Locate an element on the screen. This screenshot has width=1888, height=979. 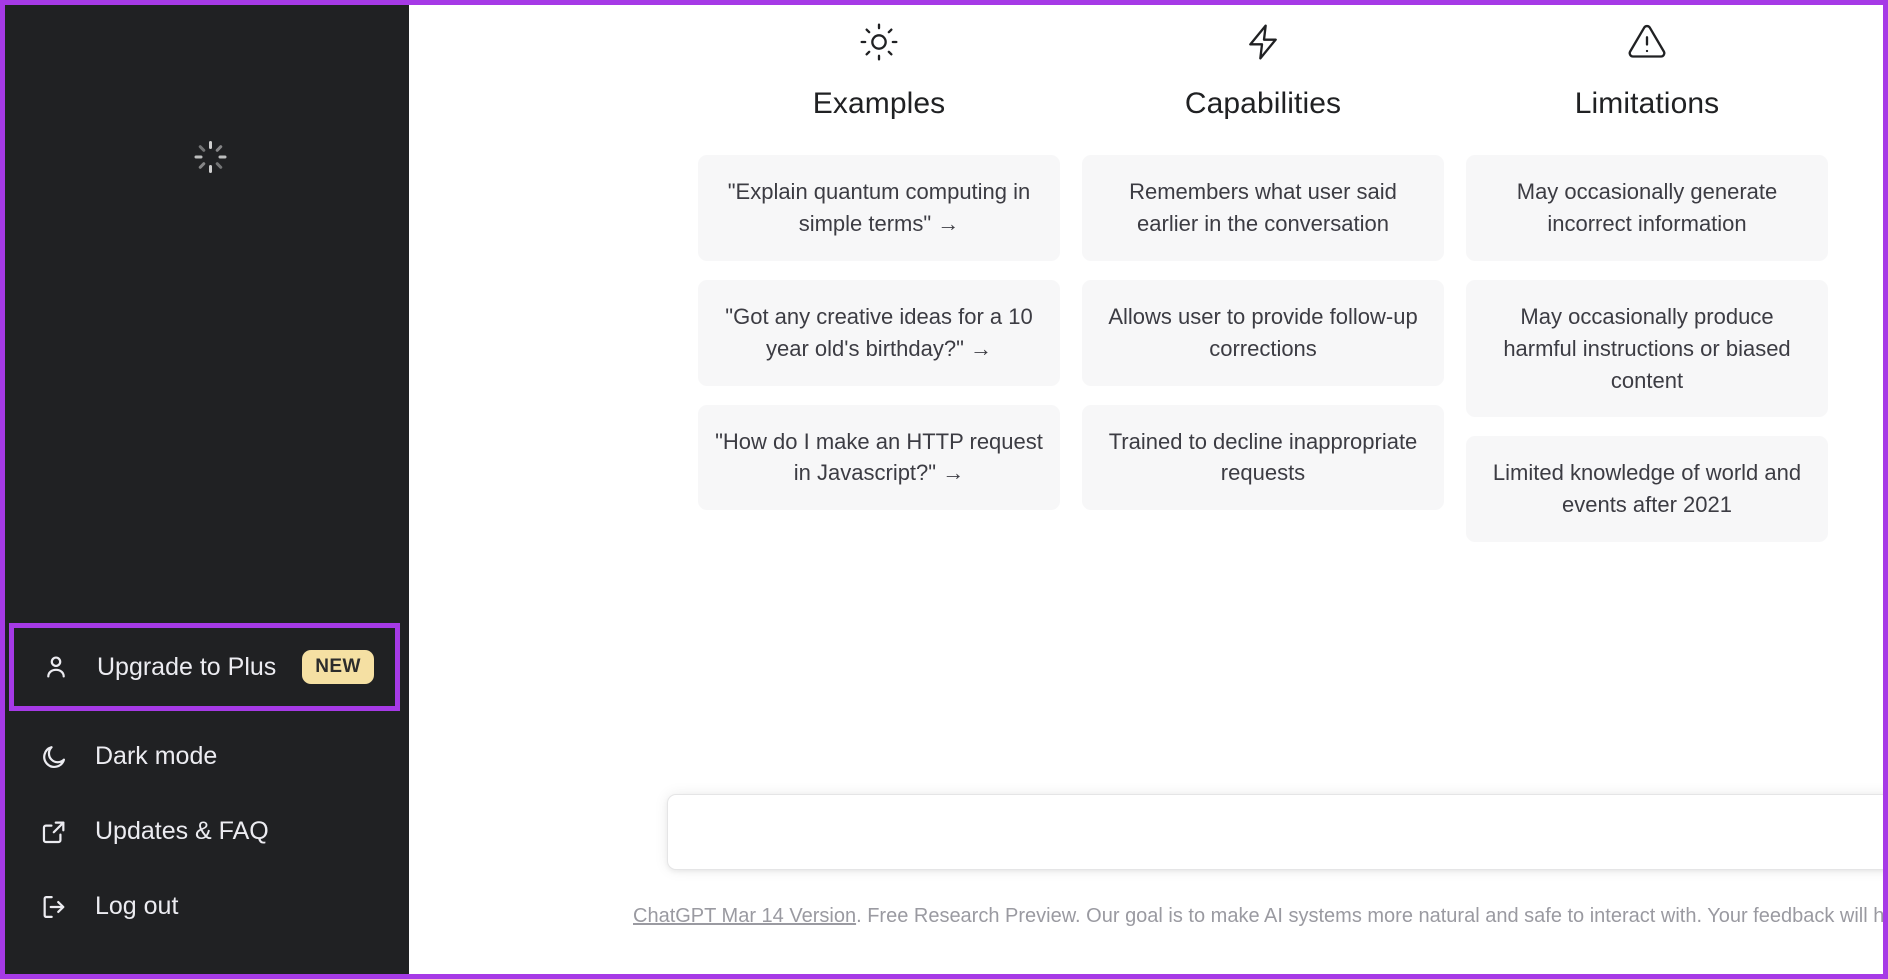
sun-icon is located at coordinates (879, 42).